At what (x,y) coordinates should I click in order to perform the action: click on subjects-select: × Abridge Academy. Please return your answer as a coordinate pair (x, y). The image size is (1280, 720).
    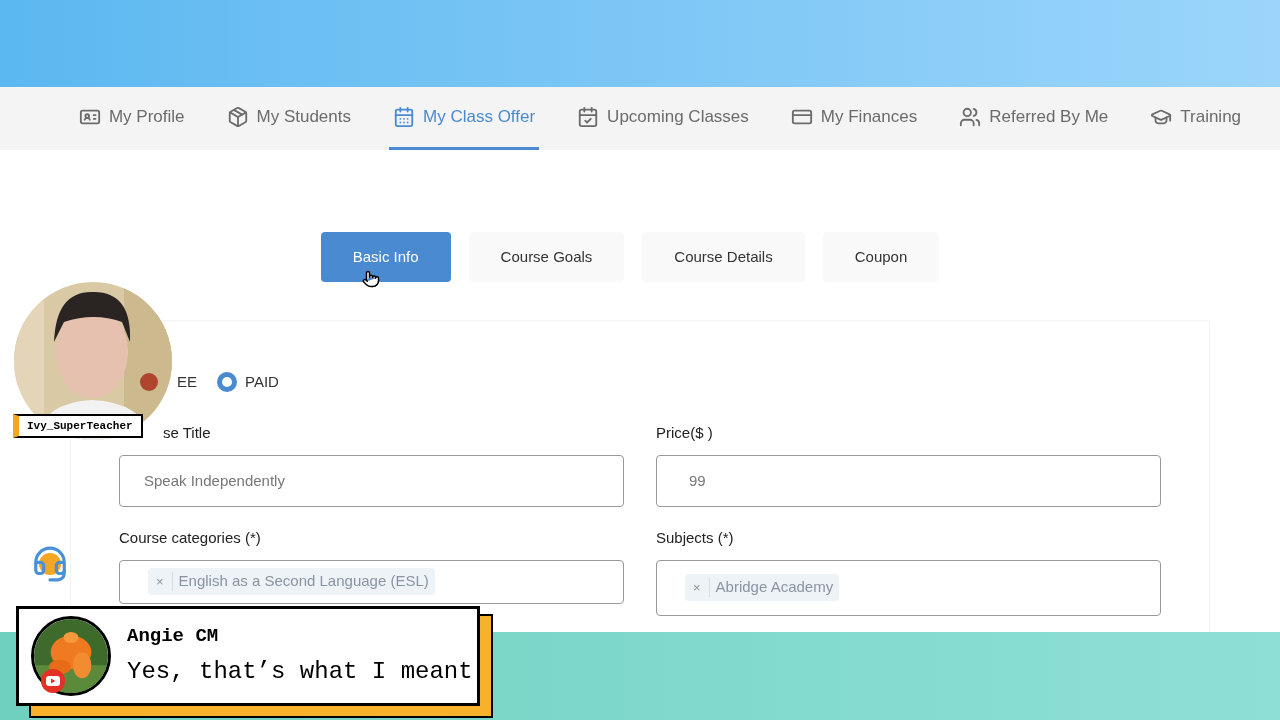
    Looking at the image, I should click on (908, 587).